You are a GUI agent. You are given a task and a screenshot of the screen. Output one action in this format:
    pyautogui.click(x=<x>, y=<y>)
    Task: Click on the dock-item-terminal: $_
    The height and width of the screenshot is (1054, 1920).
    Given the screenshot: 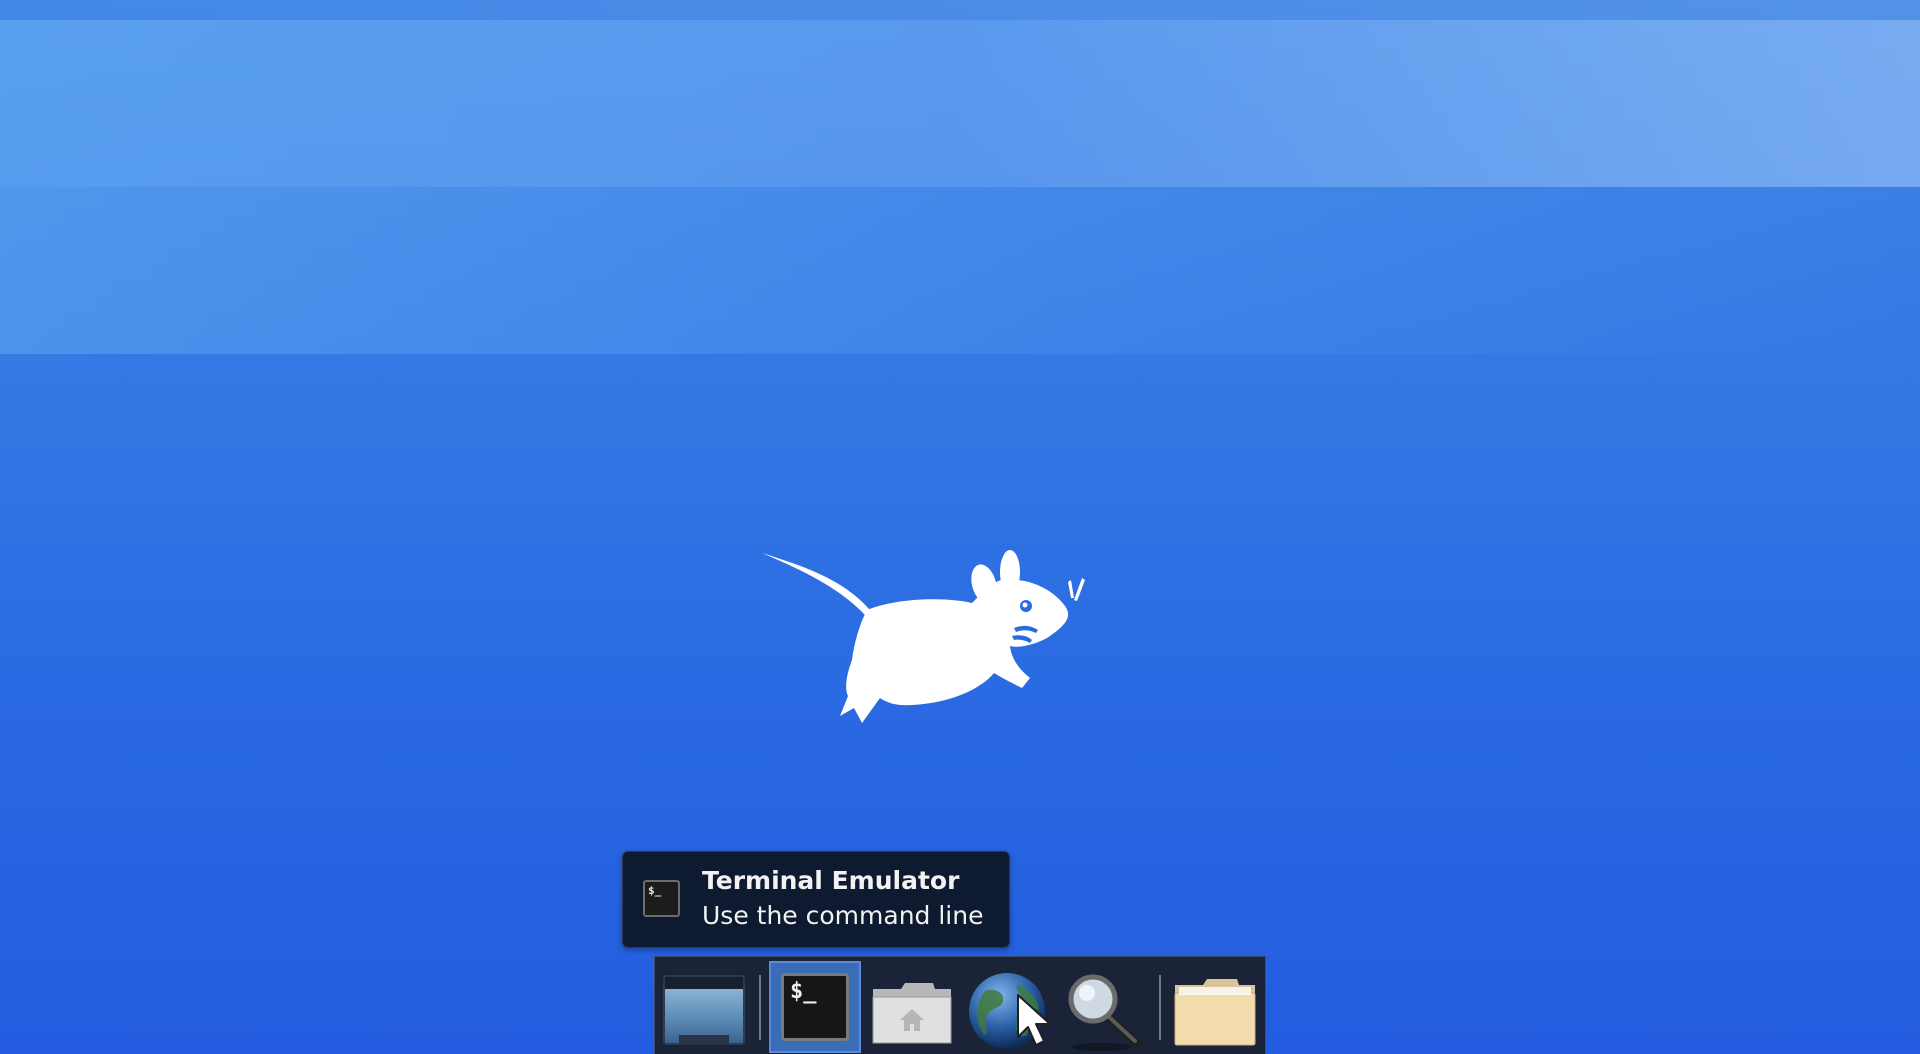 What is the action you would take?
    pyautogui.click(x=815, y=1007)
    